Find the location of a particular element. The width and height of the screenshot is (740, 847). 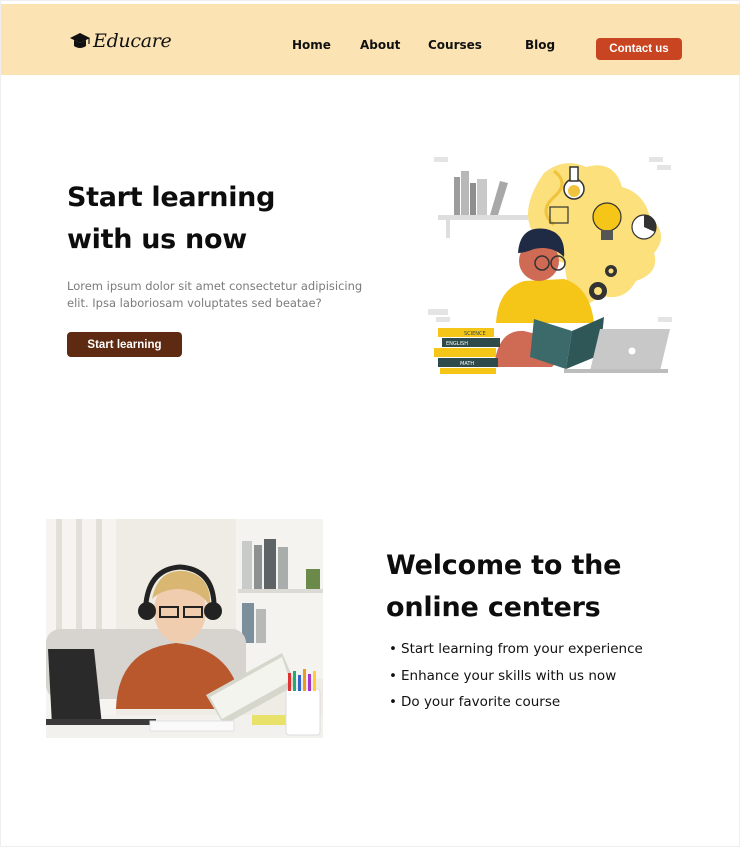

student-reading-illustration: SCIENCE ENGLISH MATH is located at coordinates (550, 265).